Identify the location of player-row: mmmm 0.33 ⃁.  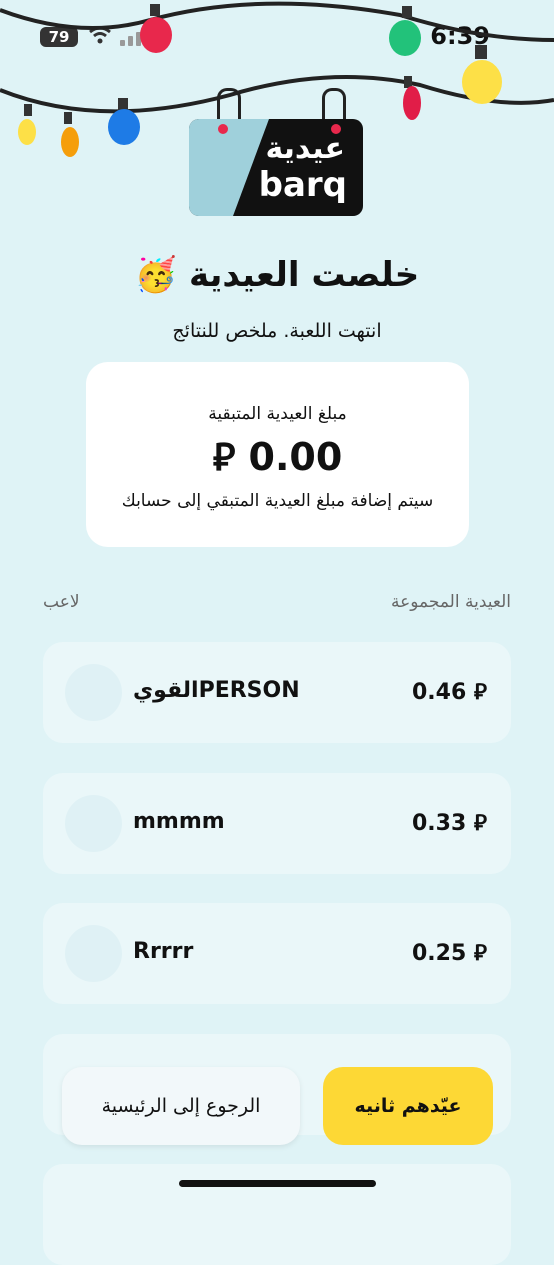
(277, 823).